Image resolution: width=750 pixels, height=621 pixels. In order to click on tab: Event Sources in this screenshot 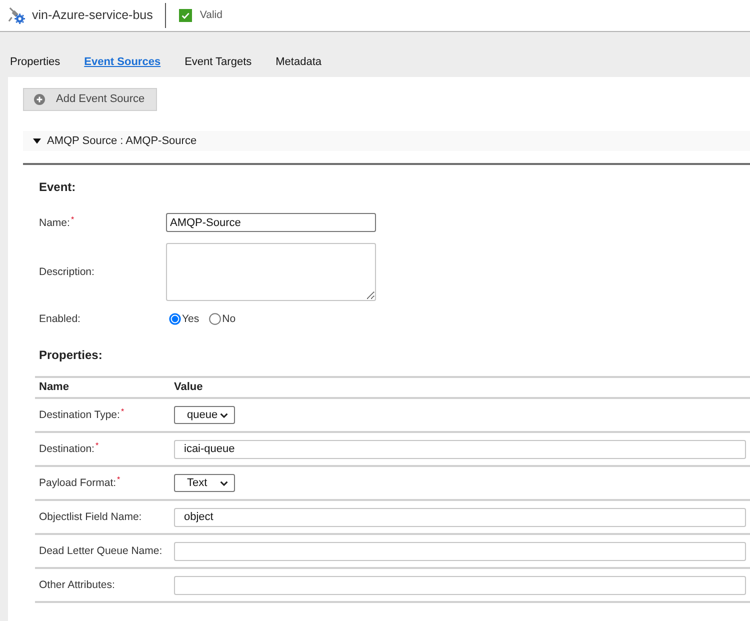, I will do `click(122, 62)`.